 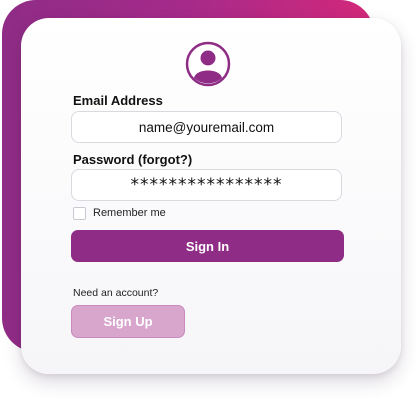 I want to click on password-field: ****************, so click(x=206, y=185).